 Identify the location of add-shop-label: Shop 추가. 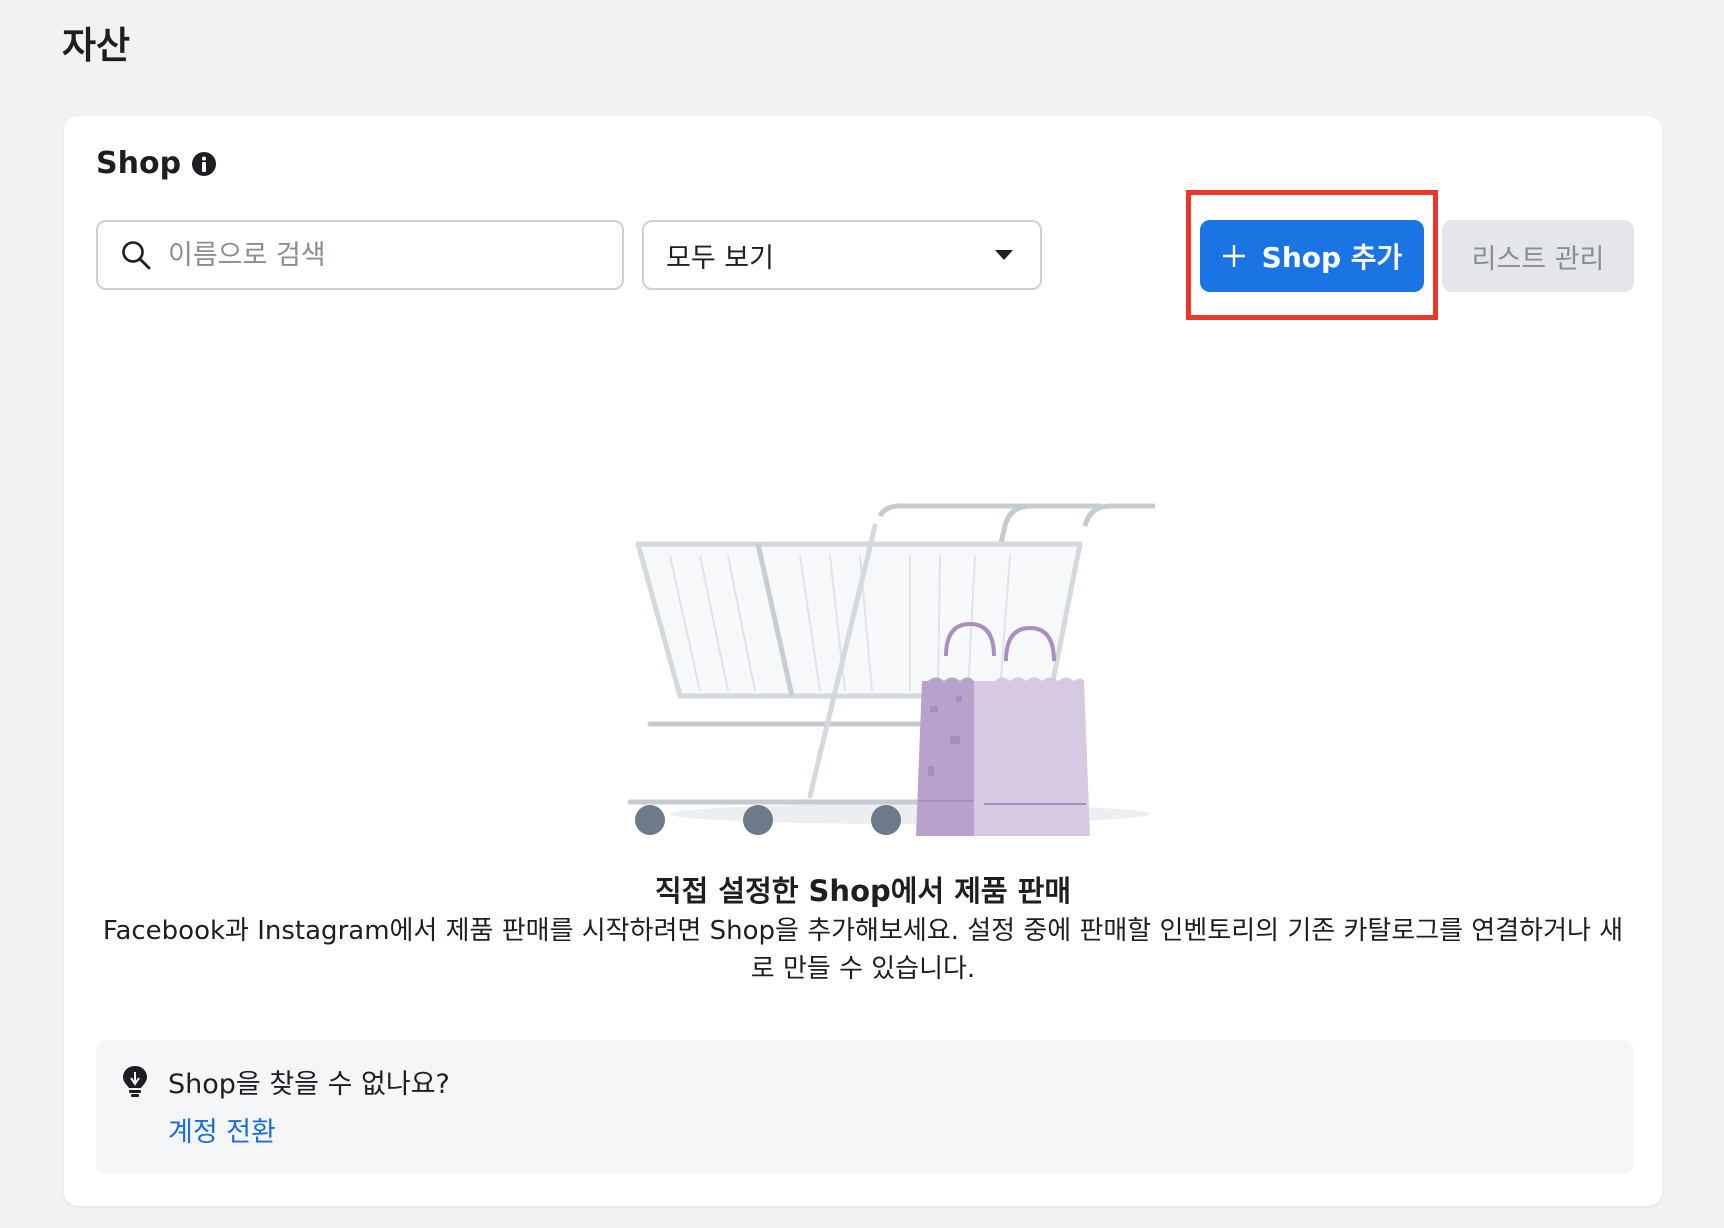
(1332, 257).